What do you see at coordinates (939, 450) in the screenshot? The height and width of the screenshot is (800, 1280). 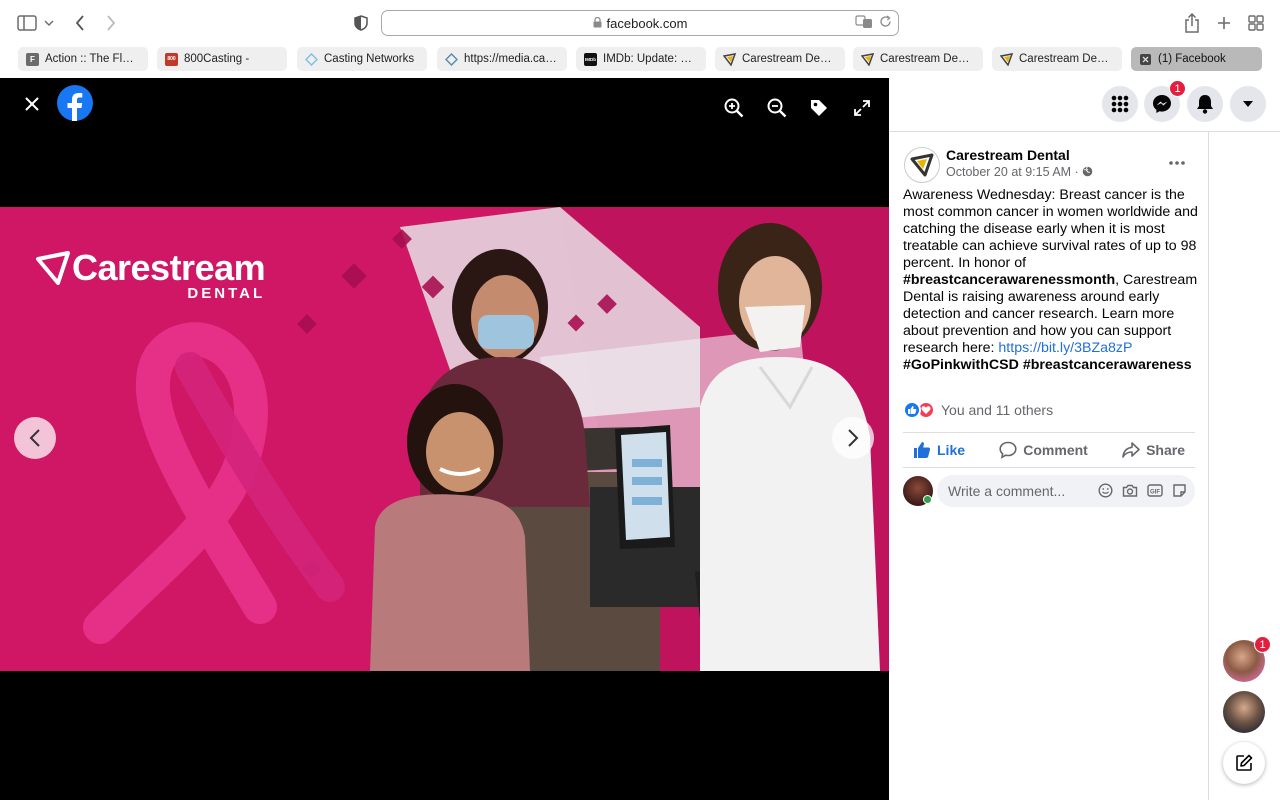 I see `like-button: Like` at bounding box center [939, 450].